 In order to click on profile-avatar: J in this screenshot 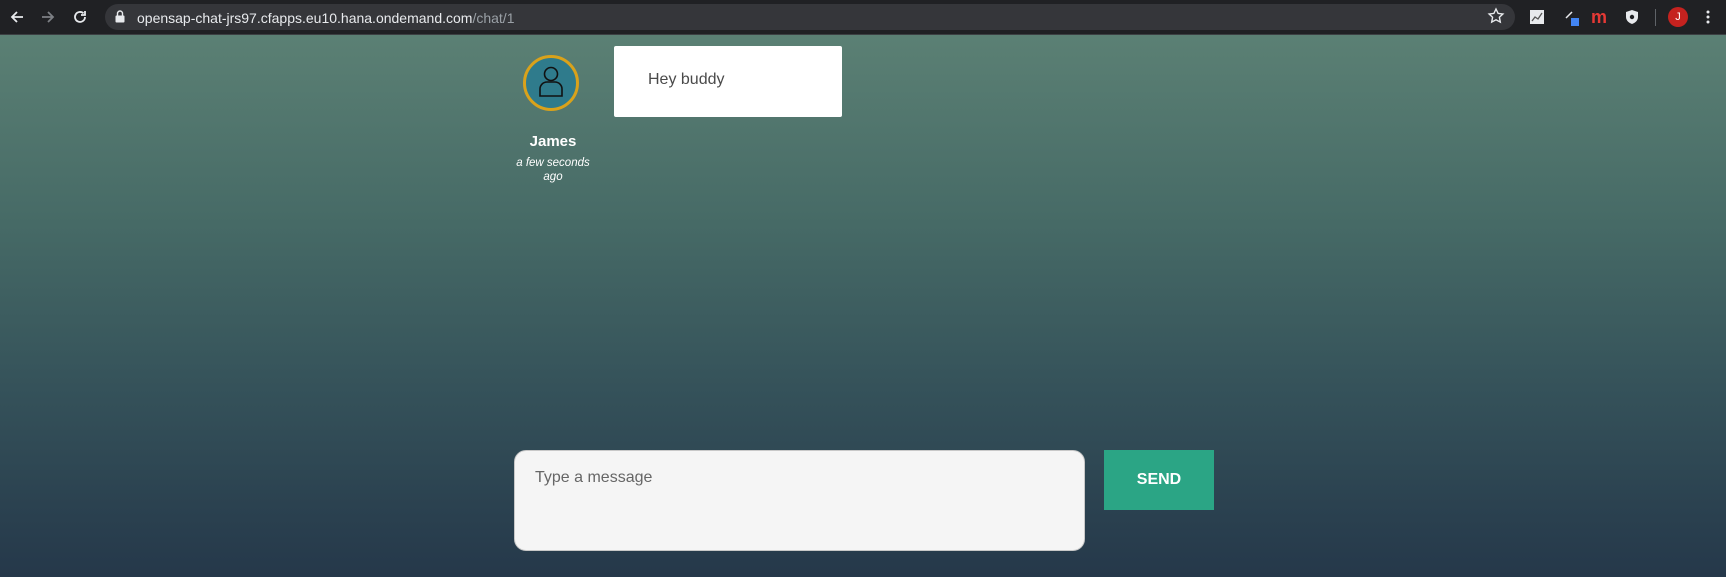, I will do `click(1678, 17)`.